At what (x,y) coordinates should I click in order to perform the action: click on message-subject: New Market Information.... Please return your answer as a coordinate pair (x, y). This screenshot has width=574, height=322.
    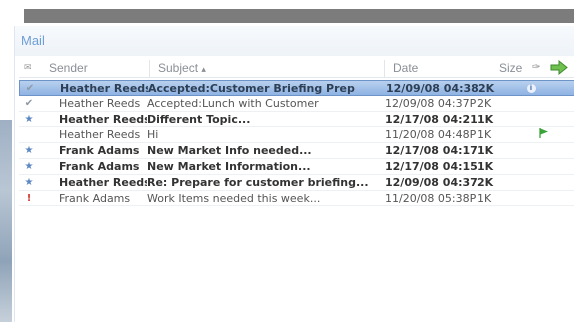
    Looking at the image, I should click on (229, 166).